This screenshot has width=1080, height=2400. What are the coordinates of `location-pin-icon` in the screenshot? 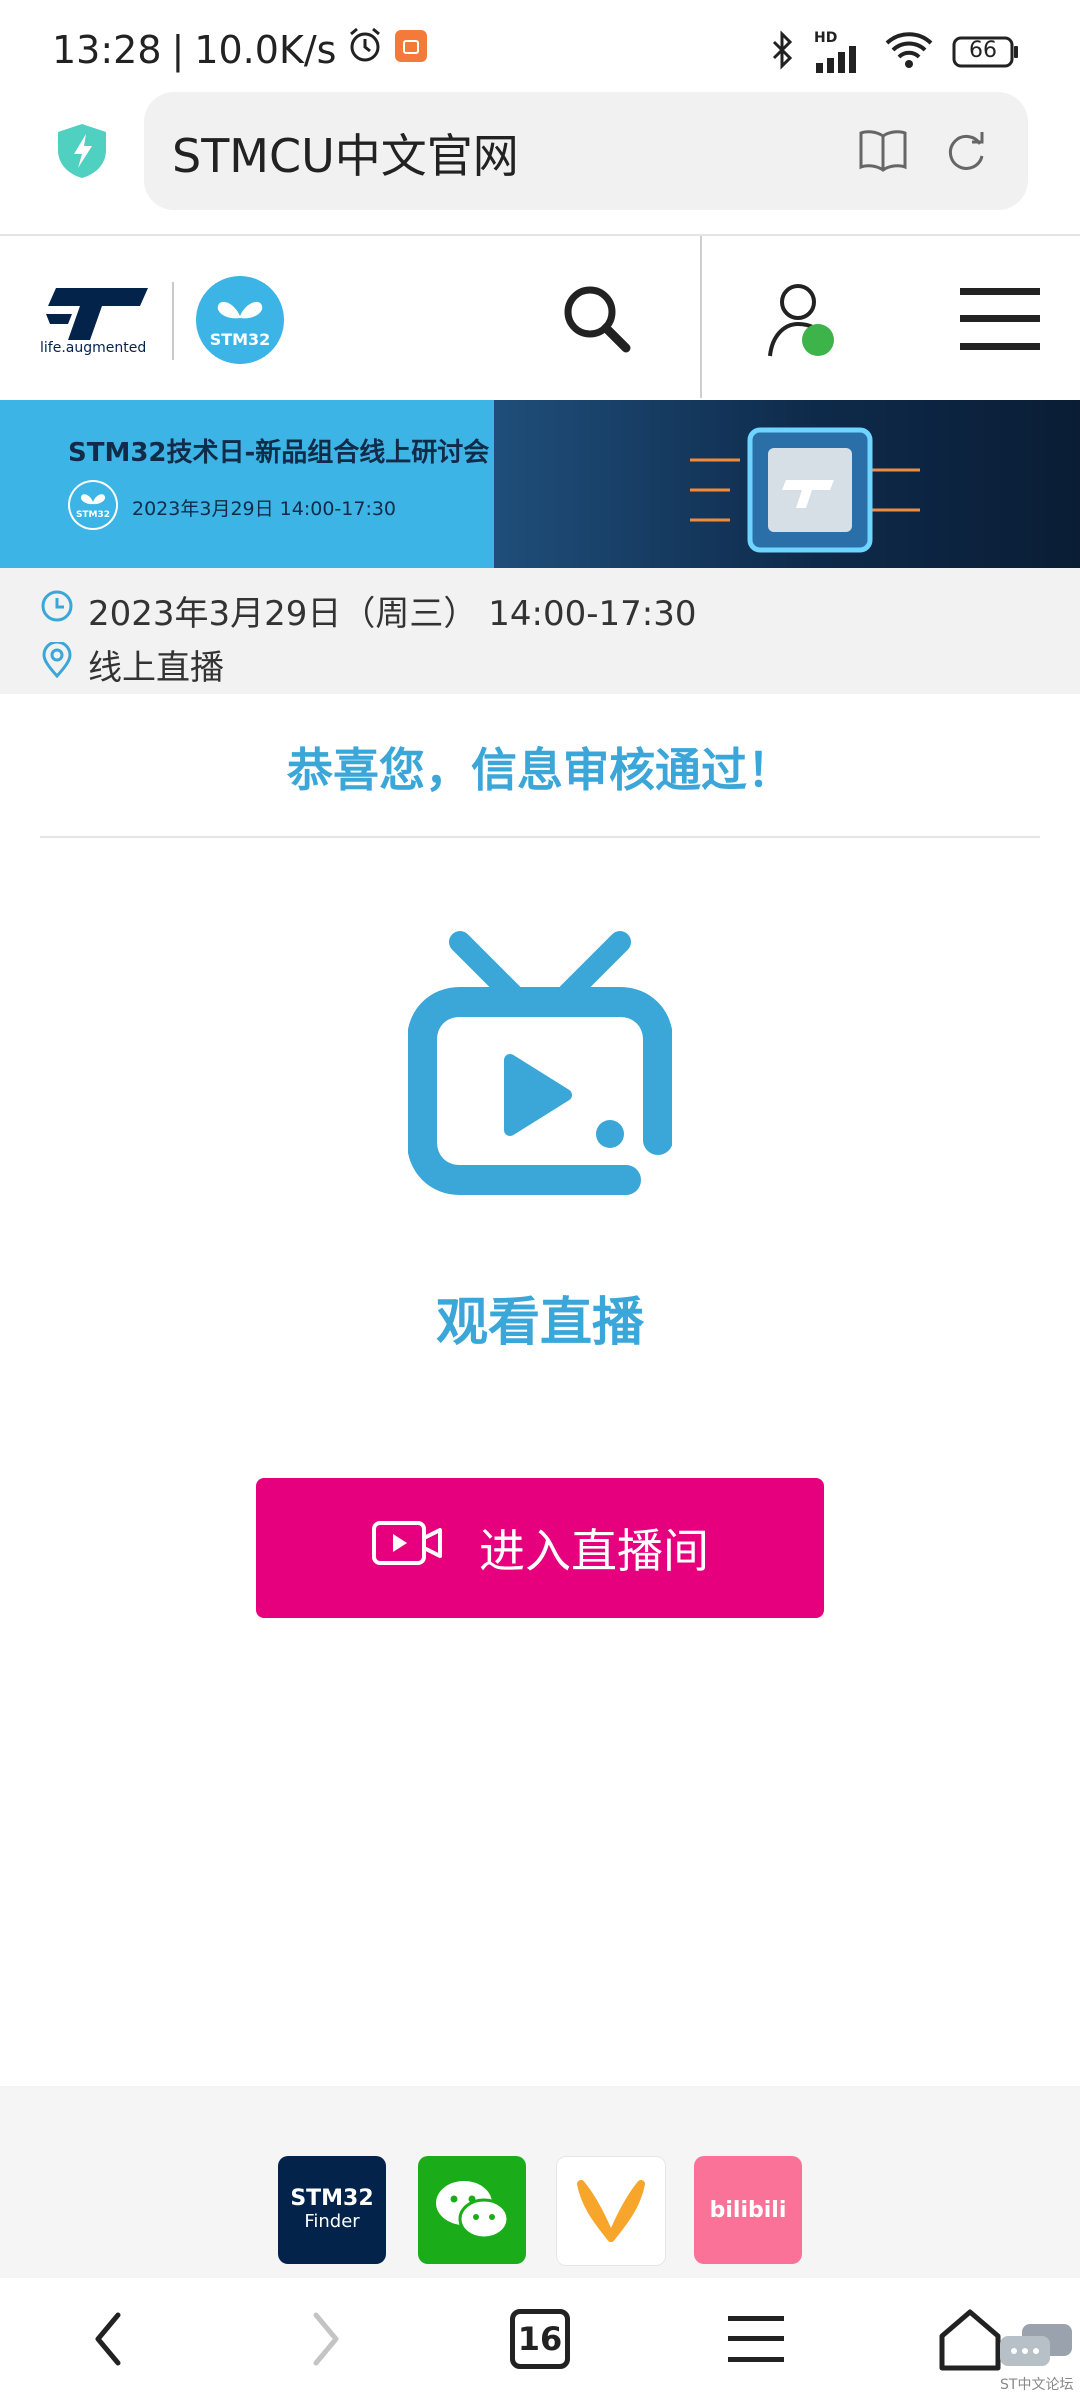 It's located at (57, 663).